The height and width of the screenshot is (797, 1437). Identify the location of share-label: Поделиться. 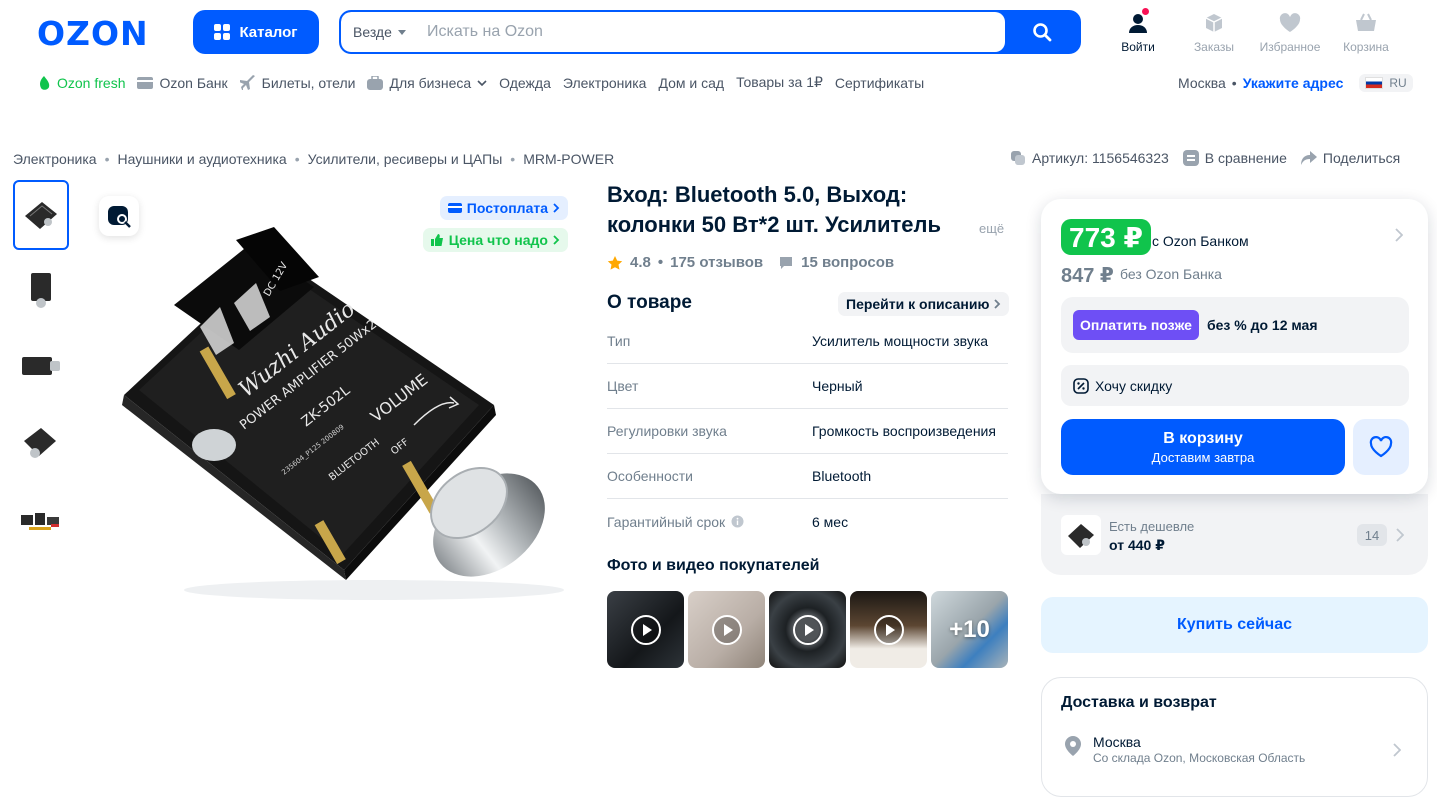
(1361, 158).